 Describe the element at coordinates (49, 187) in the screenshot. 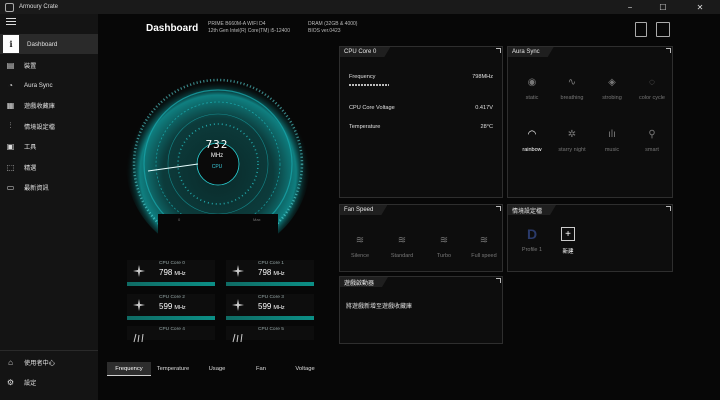

I see `sidebar-item-news: ▭ 最新資訊` at that location.